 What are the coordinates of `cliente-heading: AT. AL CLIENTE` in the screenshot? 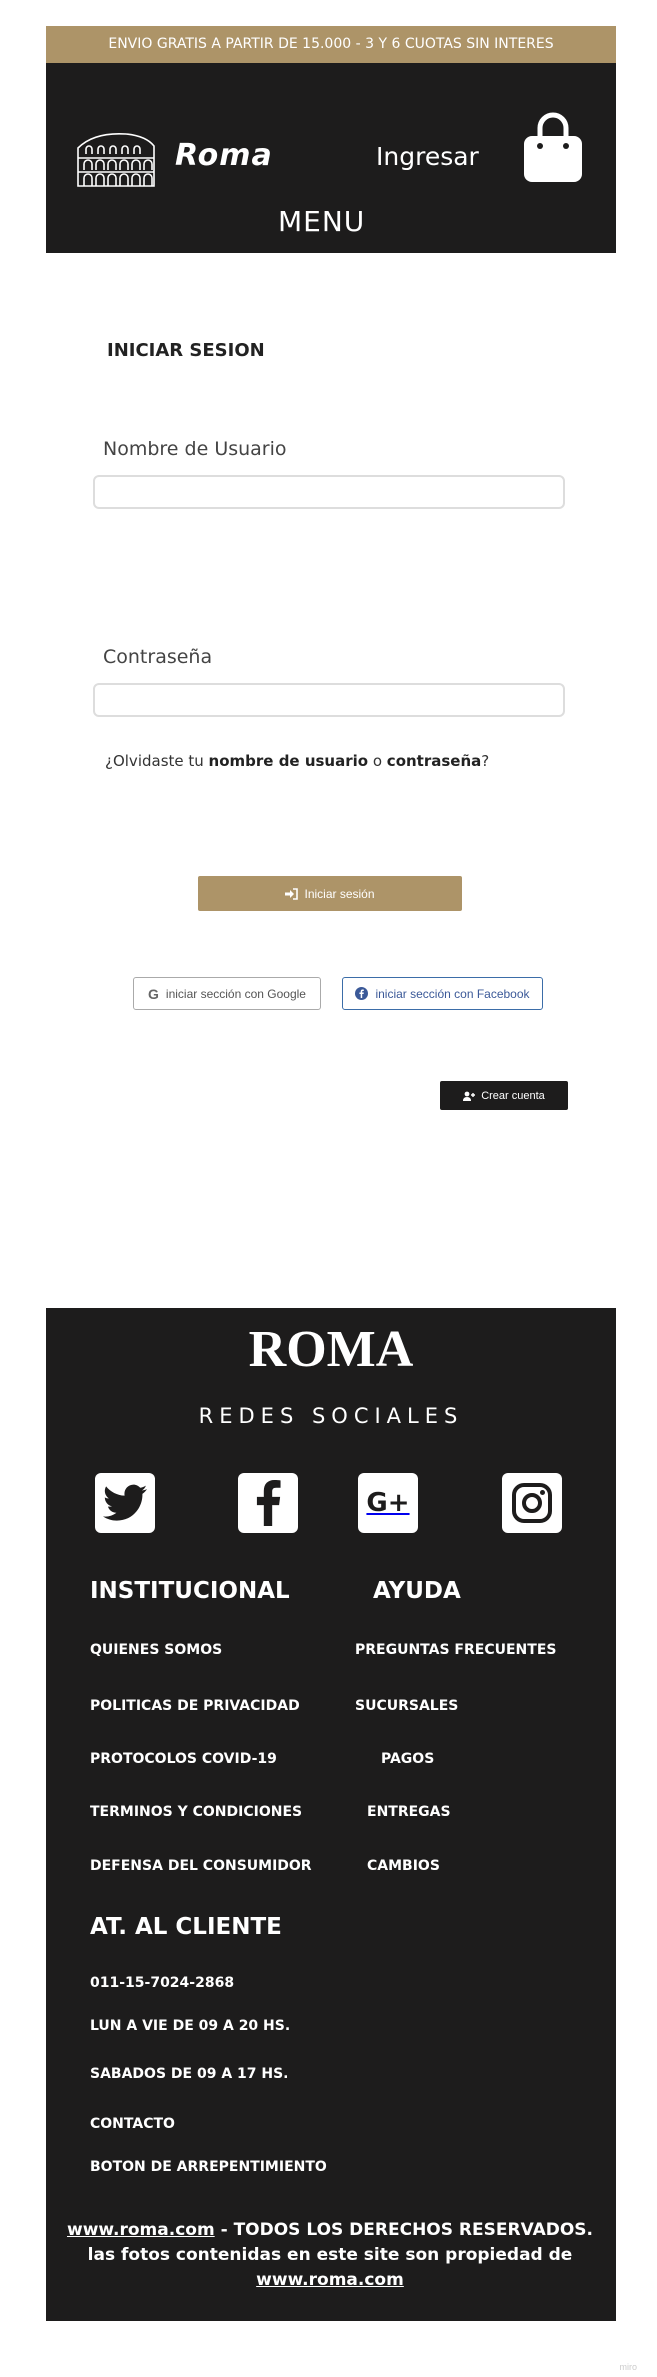 It's located at (186, 1927).